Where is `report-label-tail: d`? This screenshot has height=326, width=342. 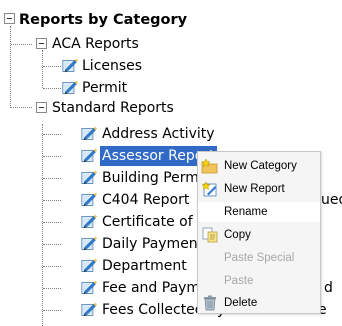
report-label-tail: d is located at coordinates (328, 288).